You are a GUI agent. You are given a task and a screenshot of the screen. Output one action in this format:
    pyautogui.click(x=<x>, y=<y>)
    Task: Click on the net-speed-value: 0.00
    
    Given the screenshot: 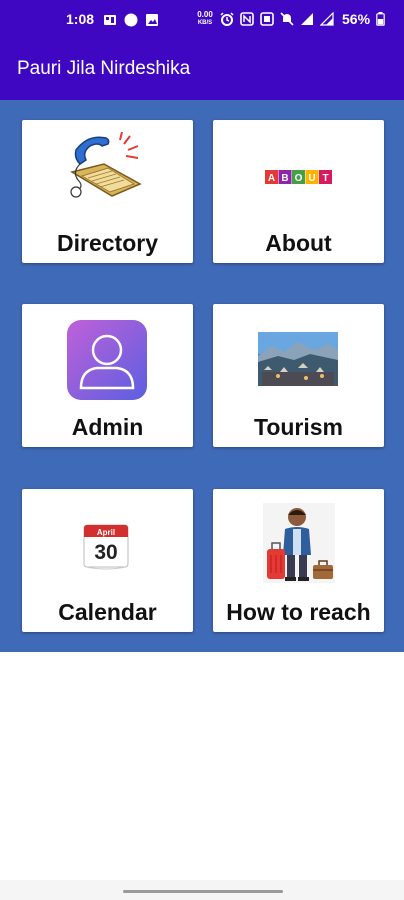 What is the action you would take?
    pyautogui.click(x=205, y=14)
    